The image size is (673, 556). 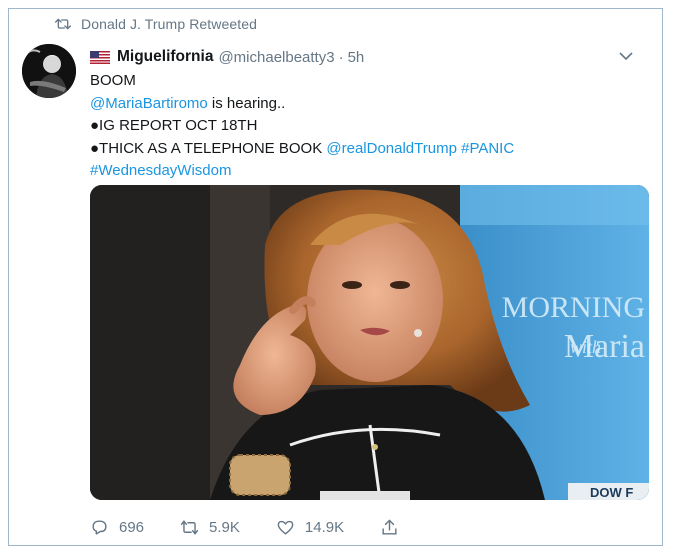 What do you see at coordinates (365, 104) in the screenshot?
I see `tweet-line: @MariaBartiromo is hearing..` at bounding box center [365, 104].